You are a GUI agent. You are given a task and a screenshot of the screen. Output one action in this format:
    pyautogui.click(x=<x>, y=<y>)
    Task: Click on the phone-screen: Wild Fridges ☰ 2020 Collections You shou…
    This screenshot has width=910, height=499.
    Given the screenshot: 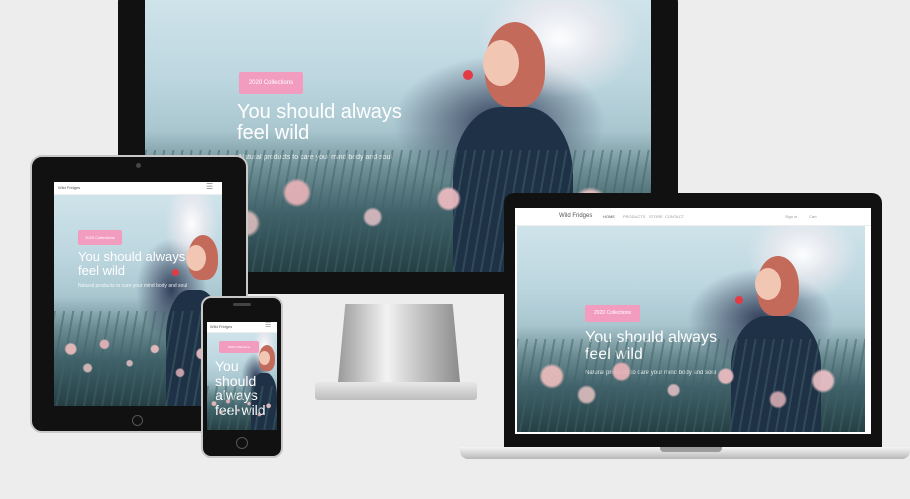 What is the action you would take?
    pyautogui.click(x=242, y=376)
    